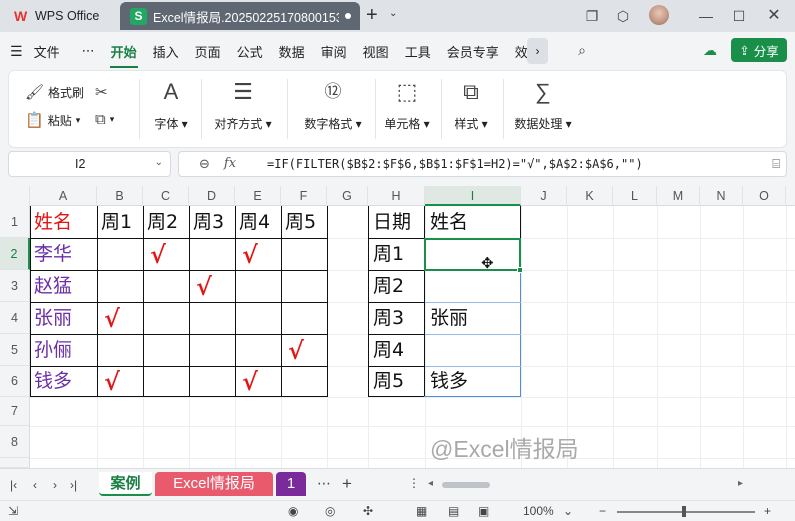 The width and height of the screenshot is (795, 521). What do you see at coordinates (334, 51) in the screenshot?
I see `menu-review: 审阅` at bounding box center [334, 51].